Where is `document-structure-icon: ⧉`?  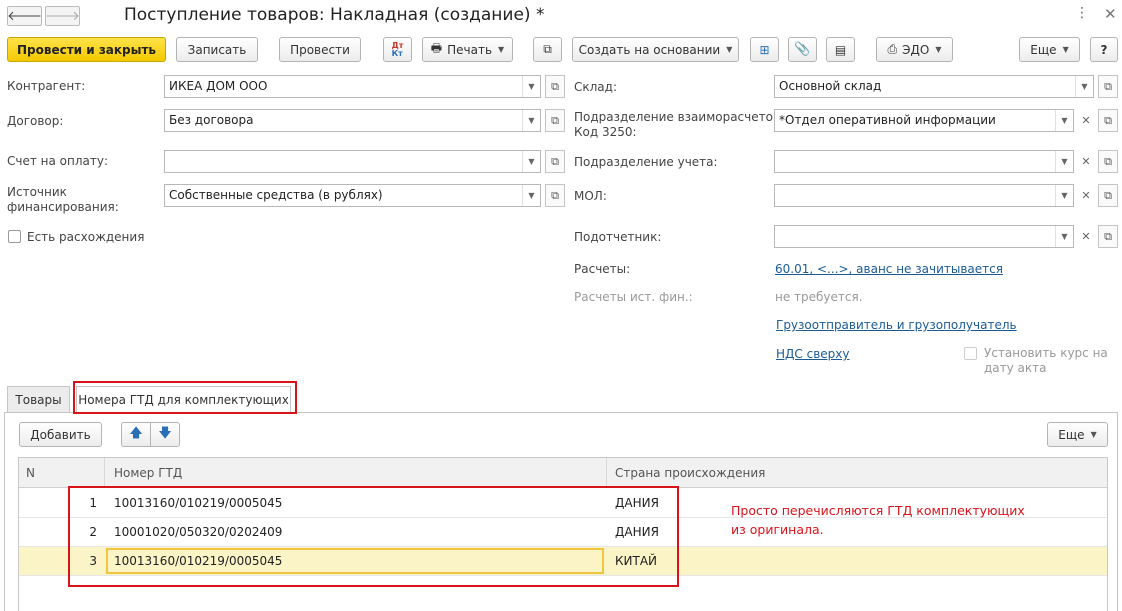 document-structure-icon: ⧉ is located at coordinates (547, 49).